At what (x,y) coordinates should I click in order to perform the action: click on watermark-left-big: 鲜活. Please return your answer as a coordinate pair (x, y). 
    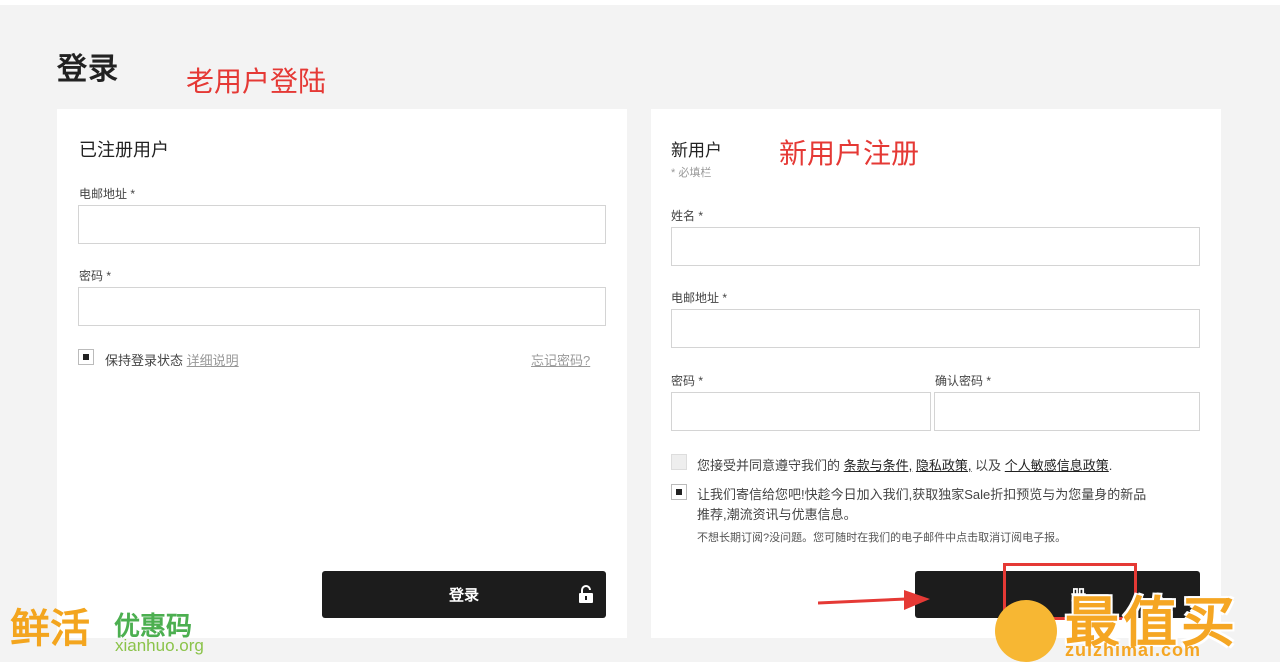
    Looking at the image, I should click on (50, 629).